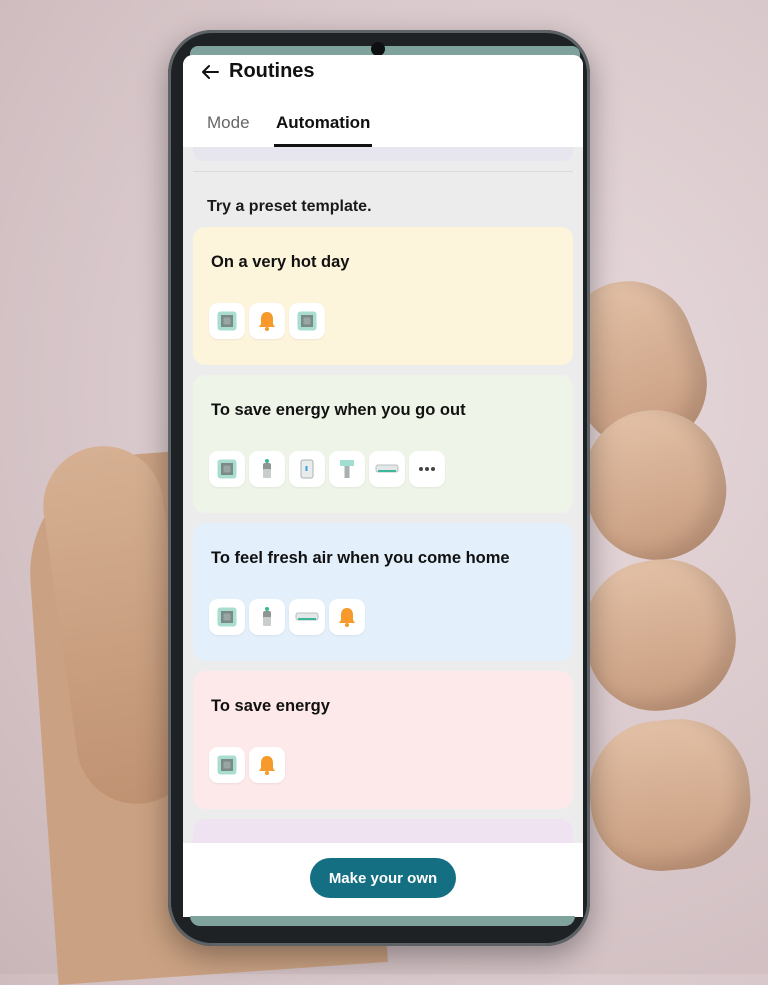  I want to click on tab-mode: Mode, so click(228, 123).